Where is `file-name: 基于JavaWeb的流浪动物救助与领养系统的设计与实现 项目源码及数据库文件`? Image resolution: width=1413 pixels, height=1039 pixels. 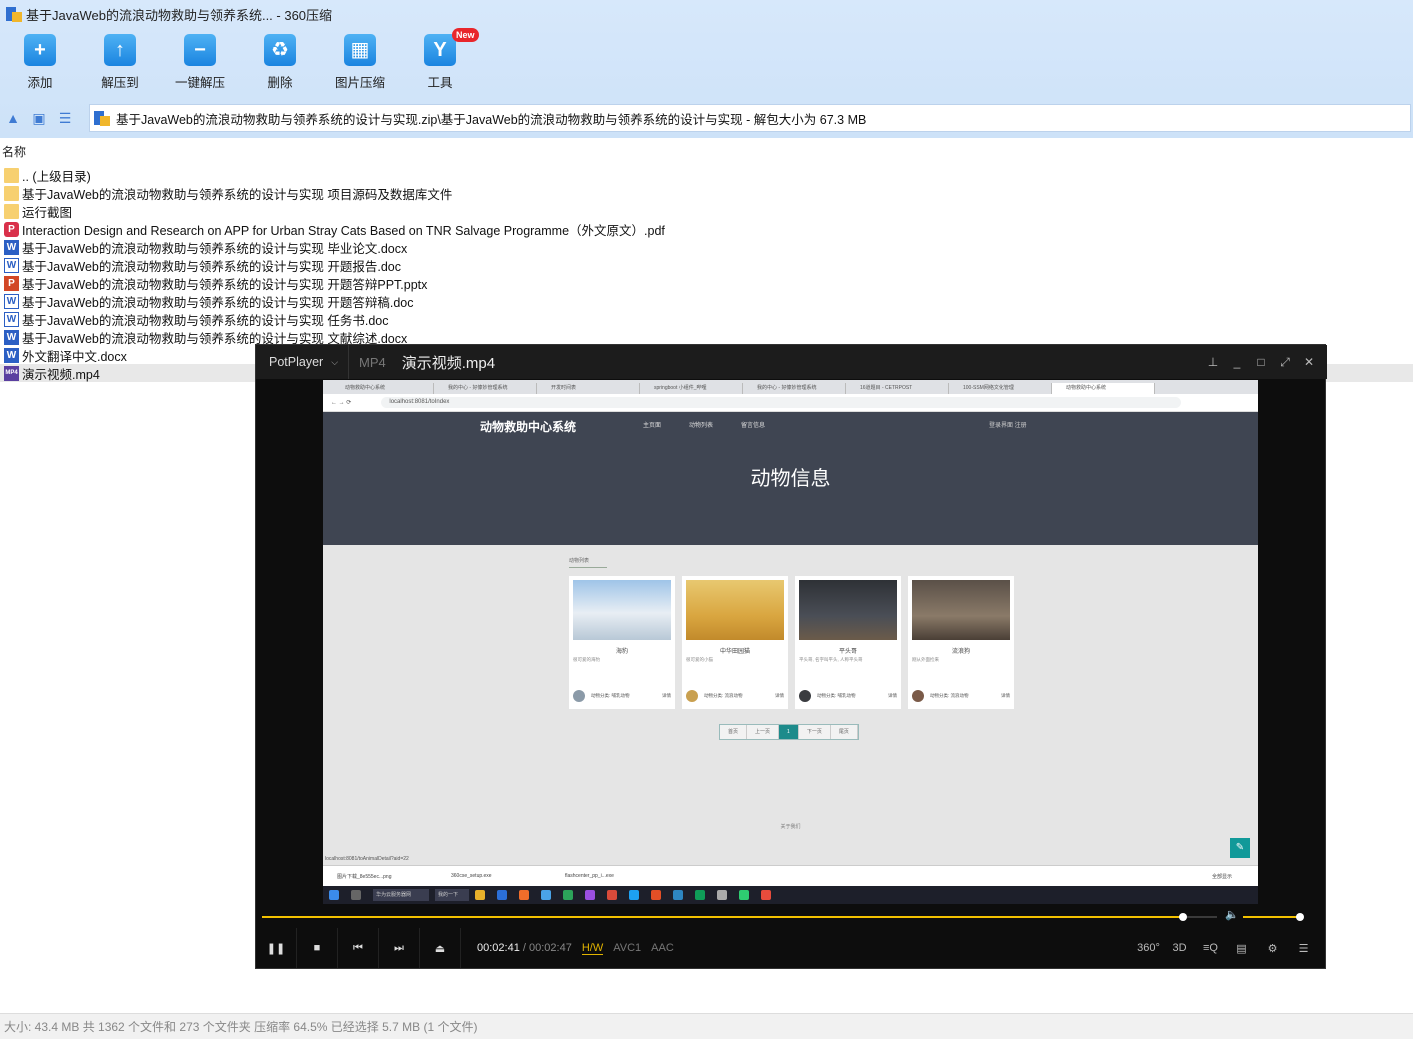
file-name: 基于JavaWeb的流浪动物救助与领养系统的设计与实现 项目源码及数据库文件 is located at coordinates (237, 194).